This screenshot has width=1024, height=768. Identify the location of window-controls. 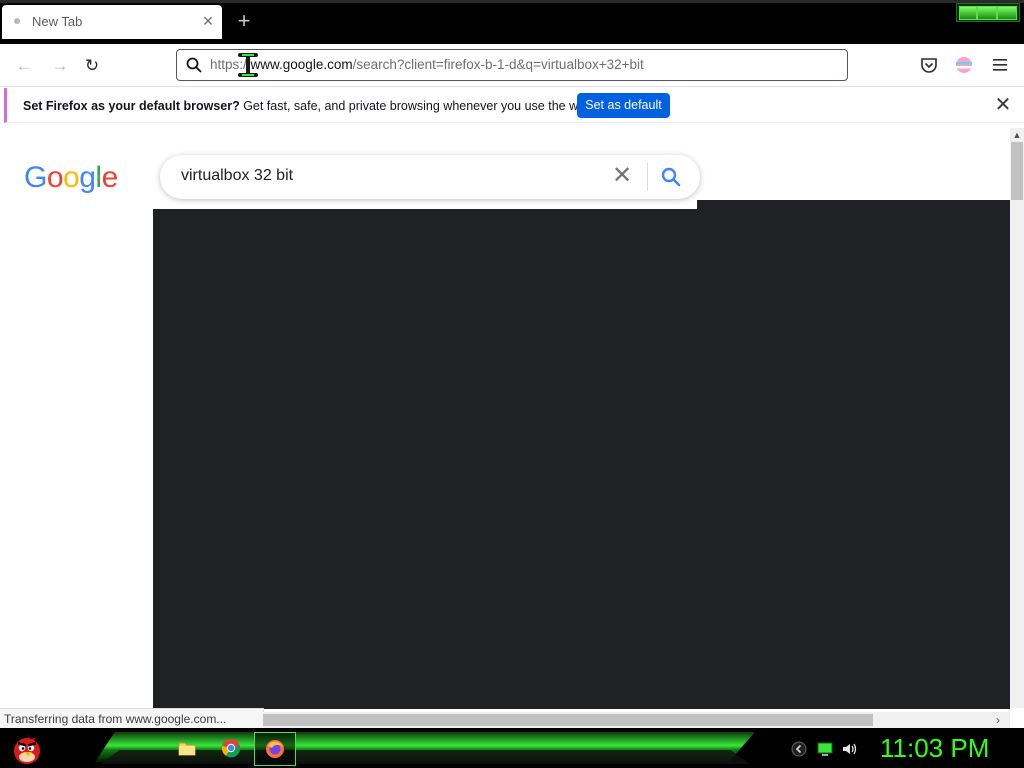
(988, 12).